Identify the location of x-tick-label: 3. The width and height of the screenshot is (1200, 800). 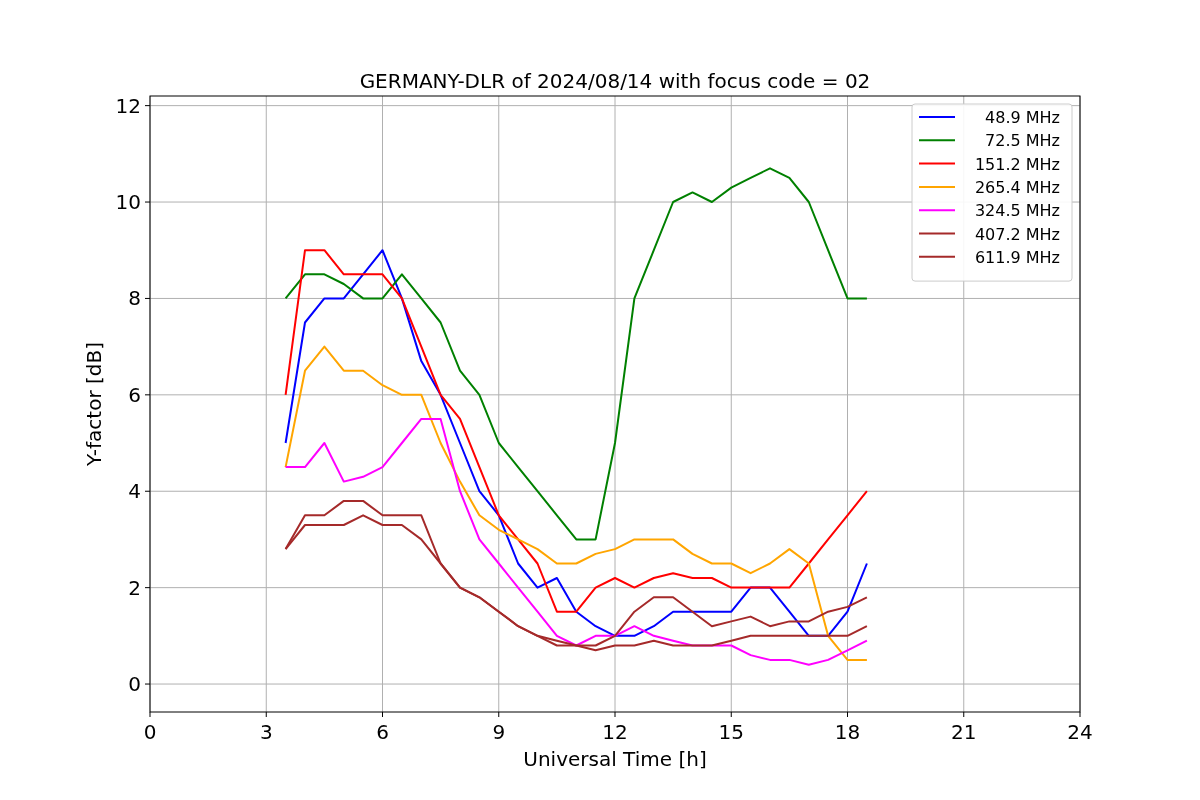
(266, 732).